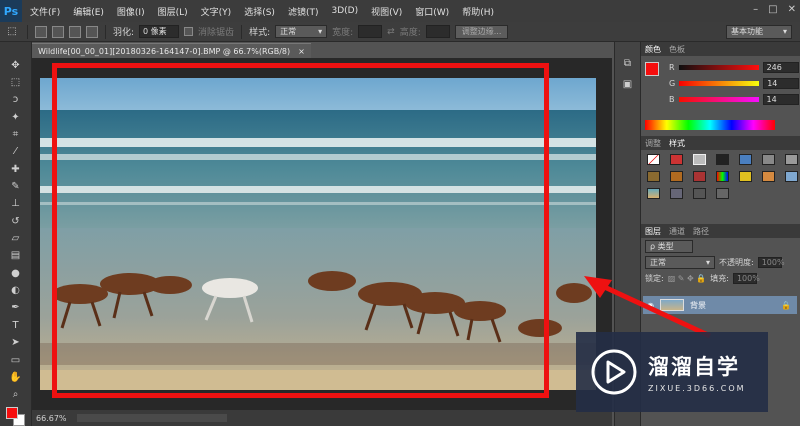 This screenshot has height=426, width=800. Describe the element at coordinates (697, 388) in the screenshot. I see `watermark-url: ZIXUE.3D66.COM` at that location.